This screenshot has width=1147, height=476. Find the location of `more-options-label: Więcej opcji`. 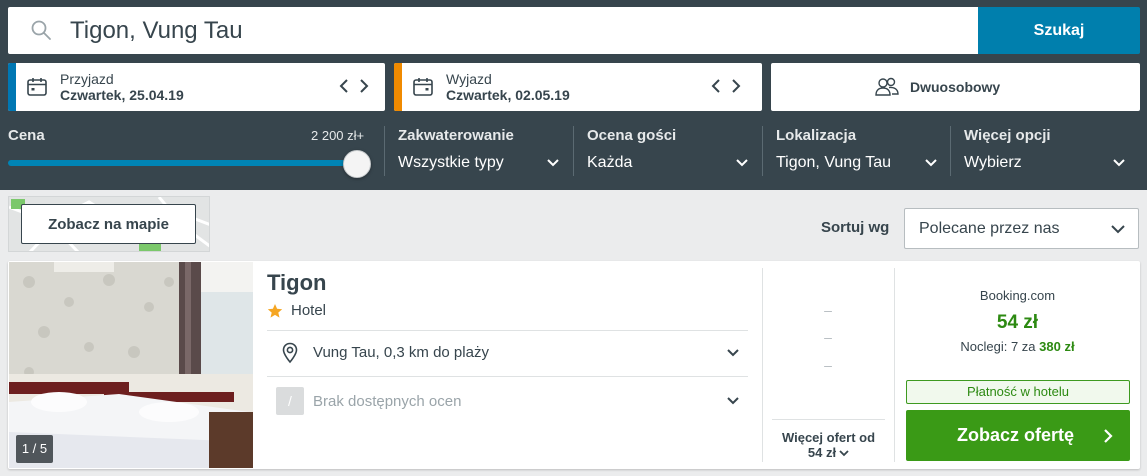

more-options-label: Więcej opcji is located at coordinates (1007, 135).